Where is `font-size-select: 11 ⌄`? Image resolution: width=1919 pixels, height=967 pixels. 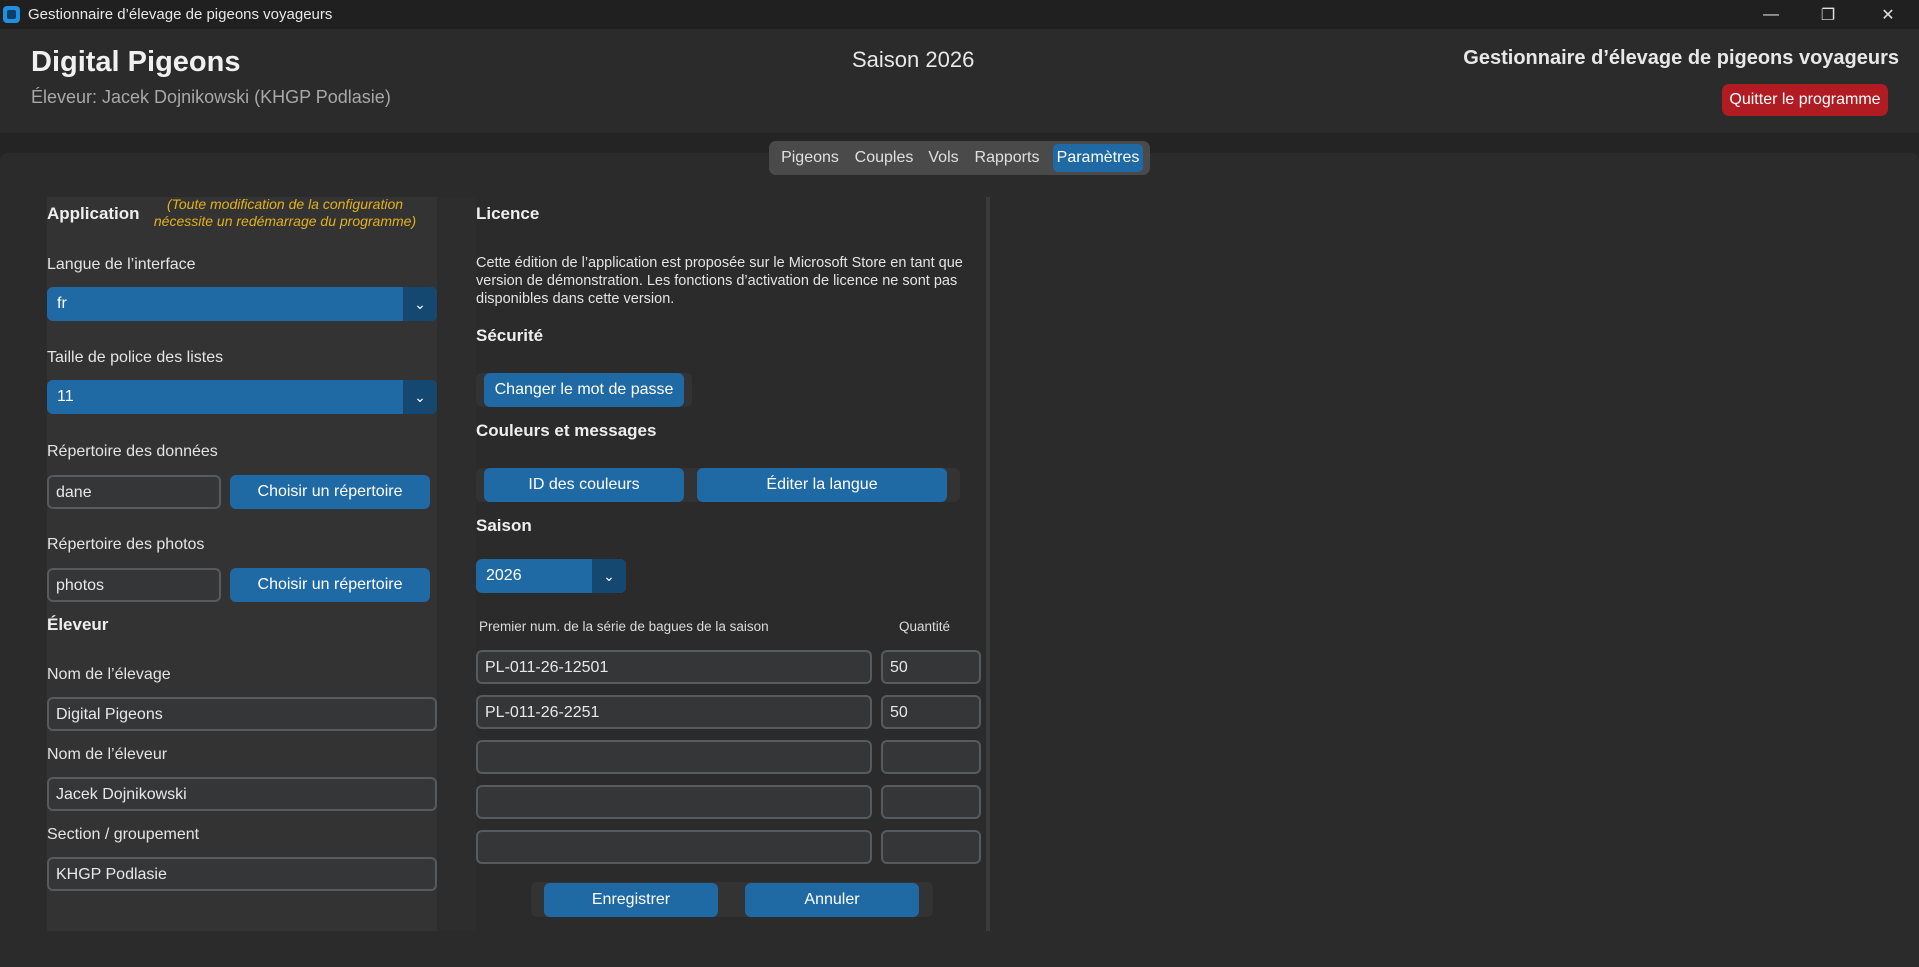
font-size-select: 11 ⌄ is located at coordinates (242, 397).